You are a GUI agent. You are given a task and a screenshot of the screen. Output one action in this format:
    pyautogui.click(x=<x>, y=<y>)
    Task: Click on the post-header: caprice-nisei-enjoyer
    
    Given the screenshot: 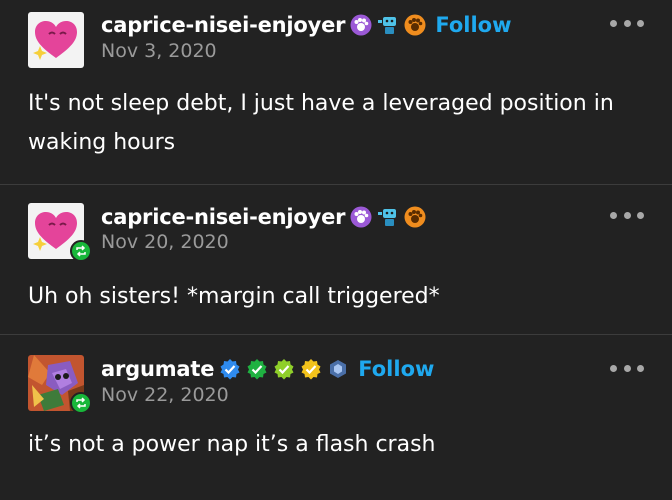 What is the action you would take?
    pyautogui.click(x=263, y=217)
    